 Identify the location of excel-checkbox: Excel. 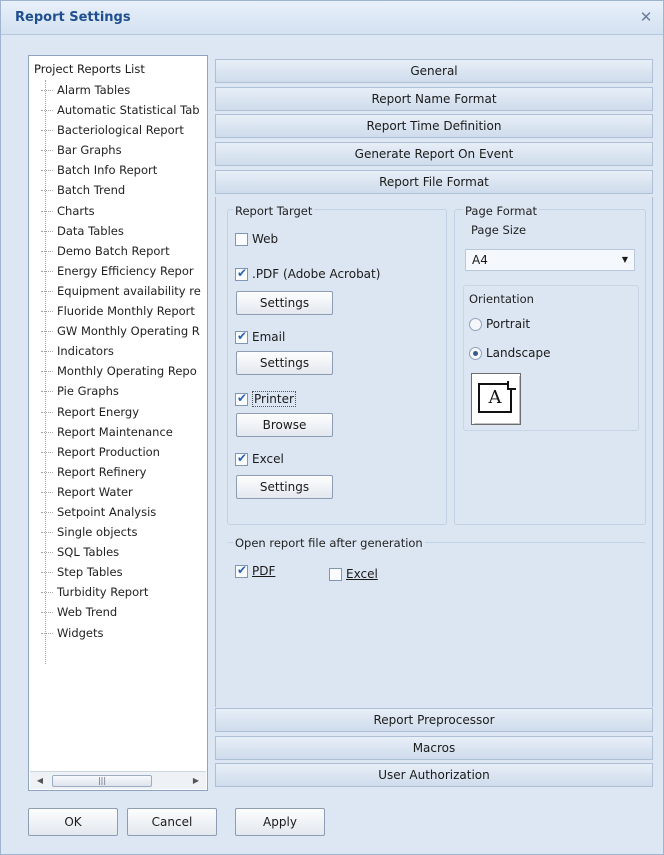
(259, 458).